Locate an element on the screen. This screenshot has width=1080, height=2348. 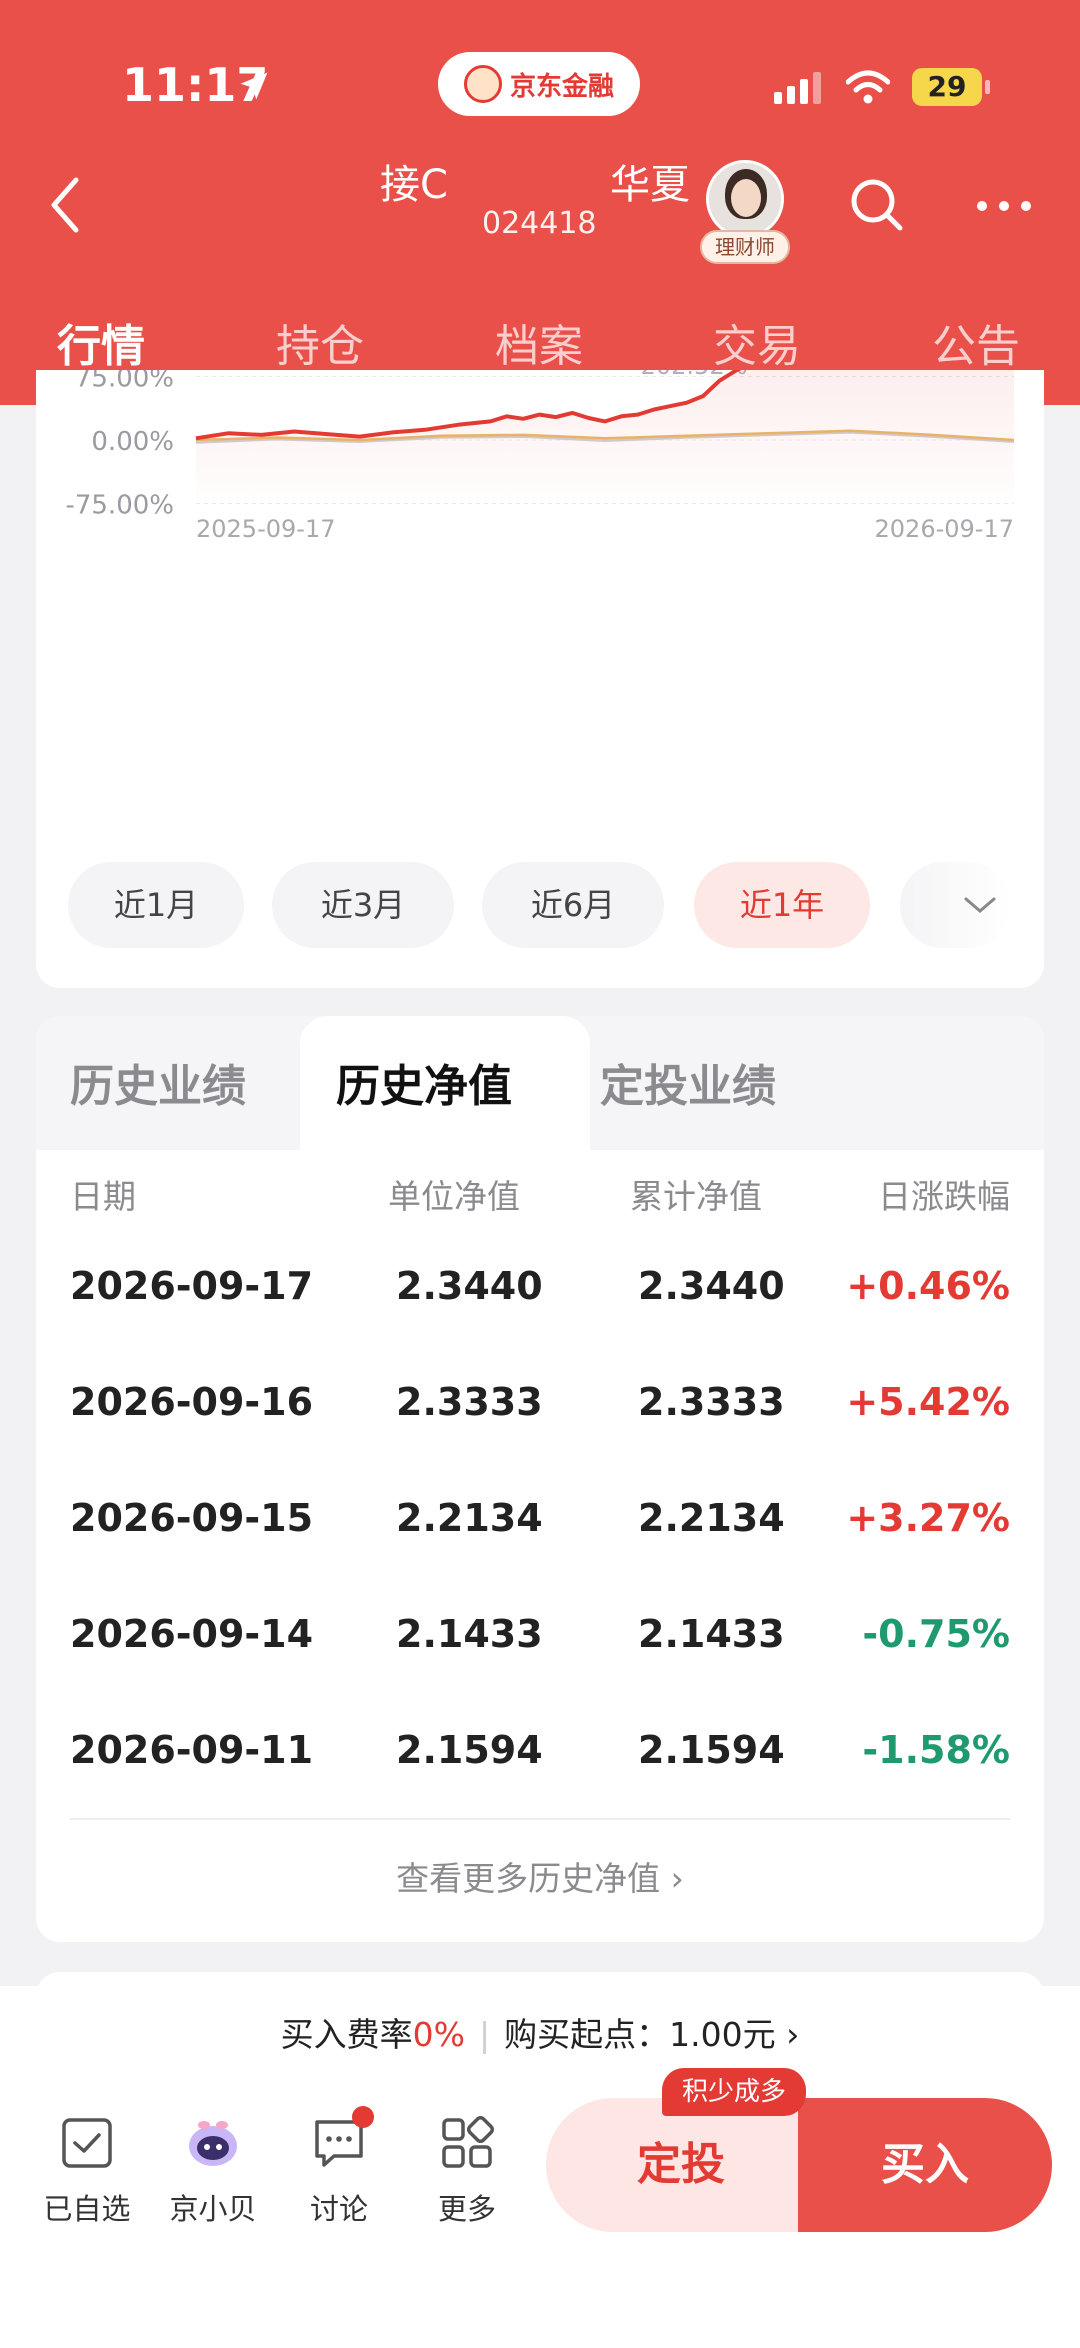
discussion-button: 讨论 is located at coordinates (339, 2166).